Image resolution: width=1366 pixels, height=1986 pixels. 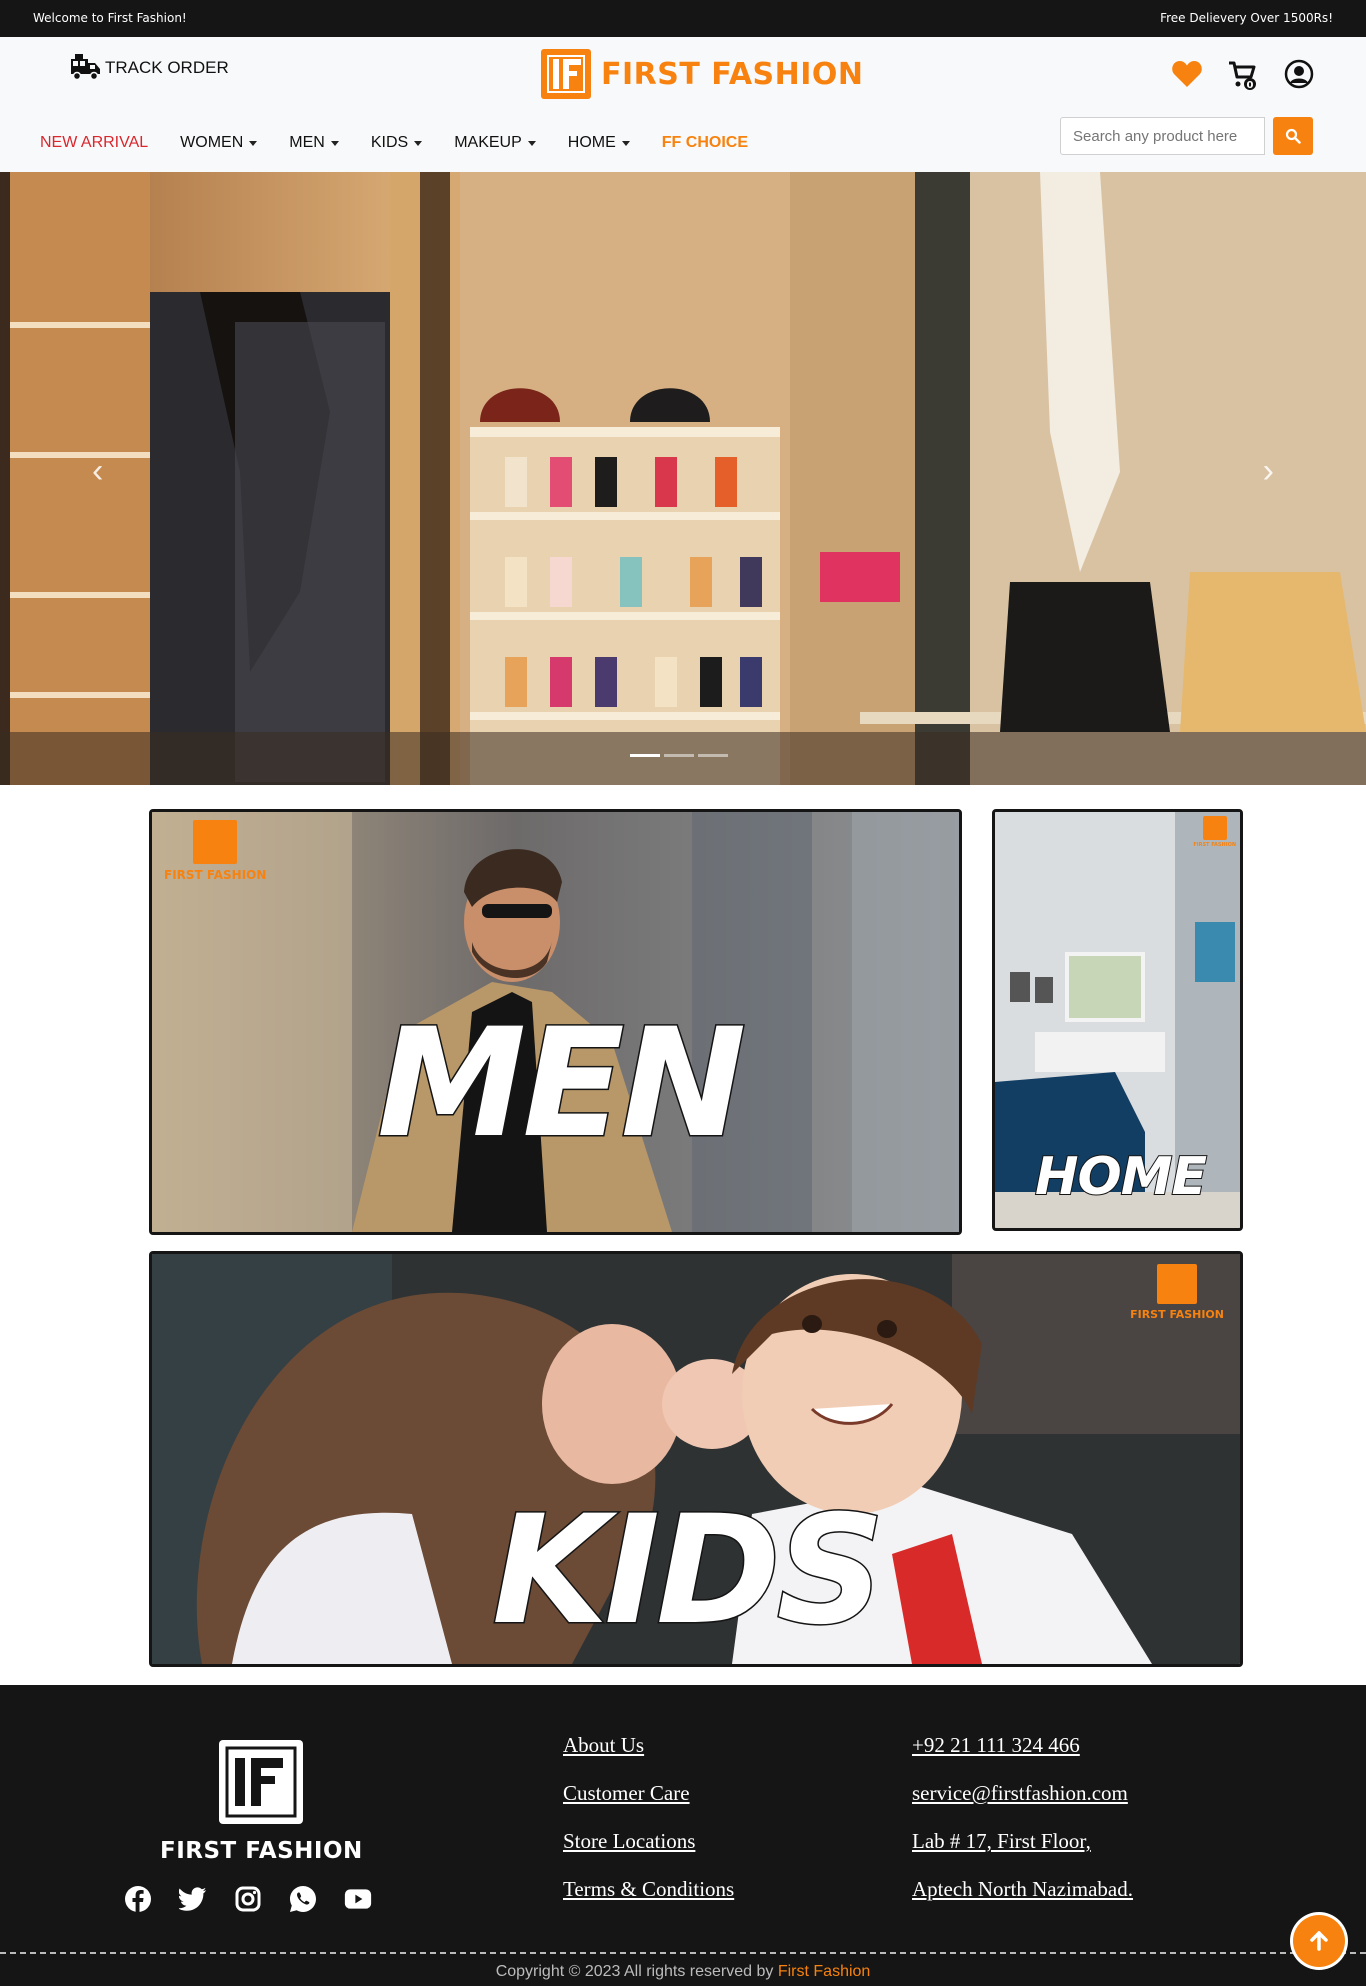 What do you see at coordinates (1117, 1020) in the screenshot?
I see `category-card-home: FIRST FASHION HOME` at bounding box center [1117, 1020].